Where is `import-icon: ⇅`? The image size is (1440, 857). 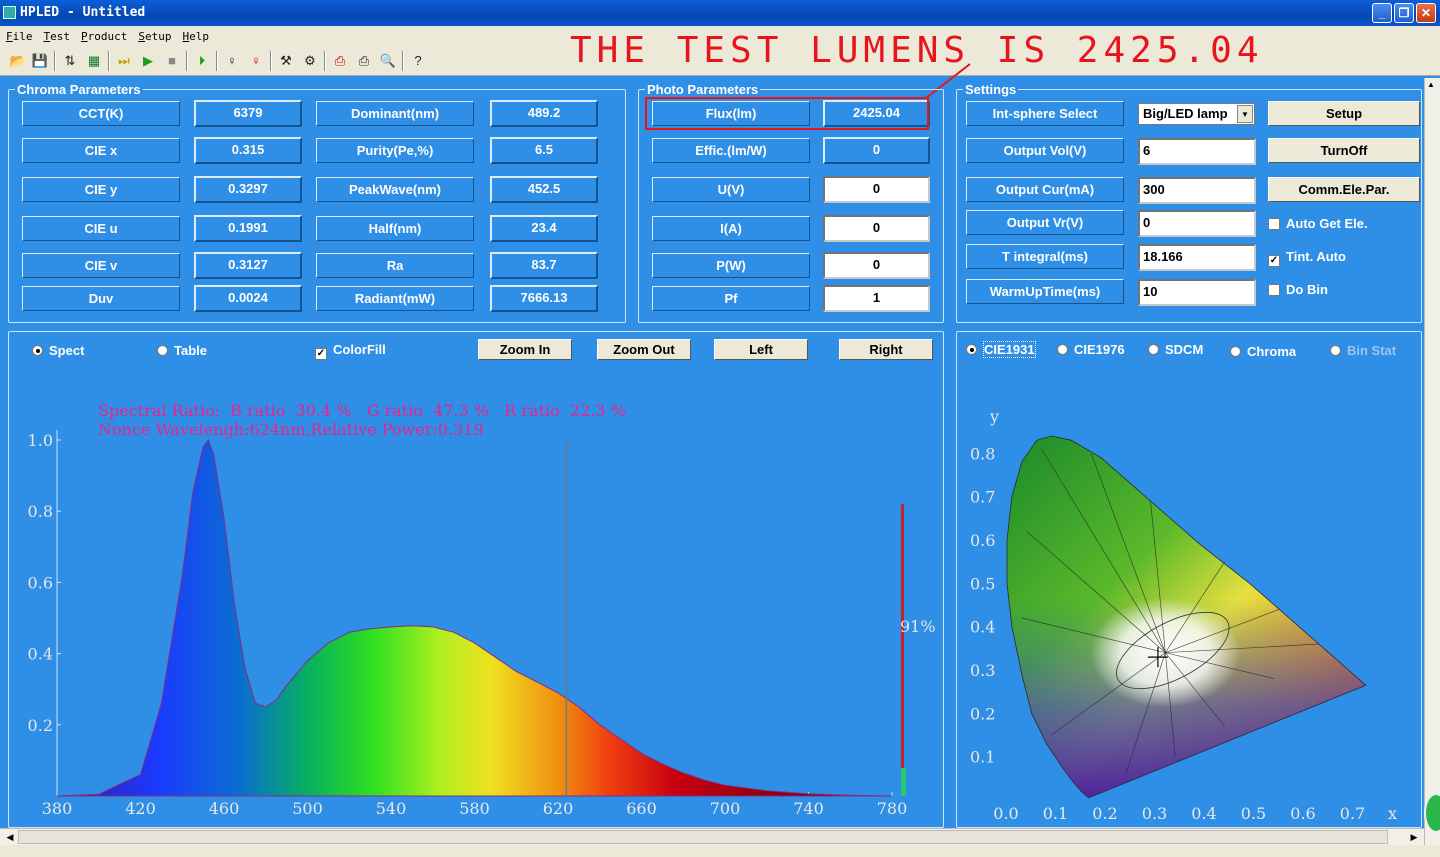 import-icon: ⇅ is located at coordinates (70, 61).